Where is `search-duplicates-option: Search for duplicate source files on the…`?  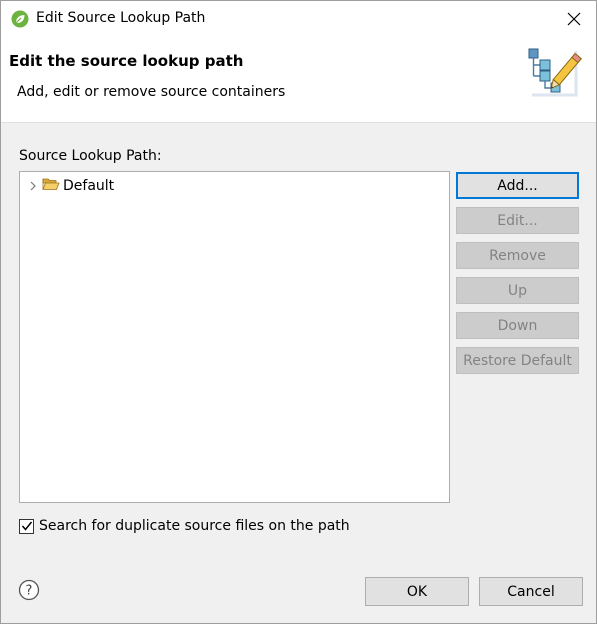 search-duplicates-option: Search for duplicate source files on the… is located at coordinates (184, 526).